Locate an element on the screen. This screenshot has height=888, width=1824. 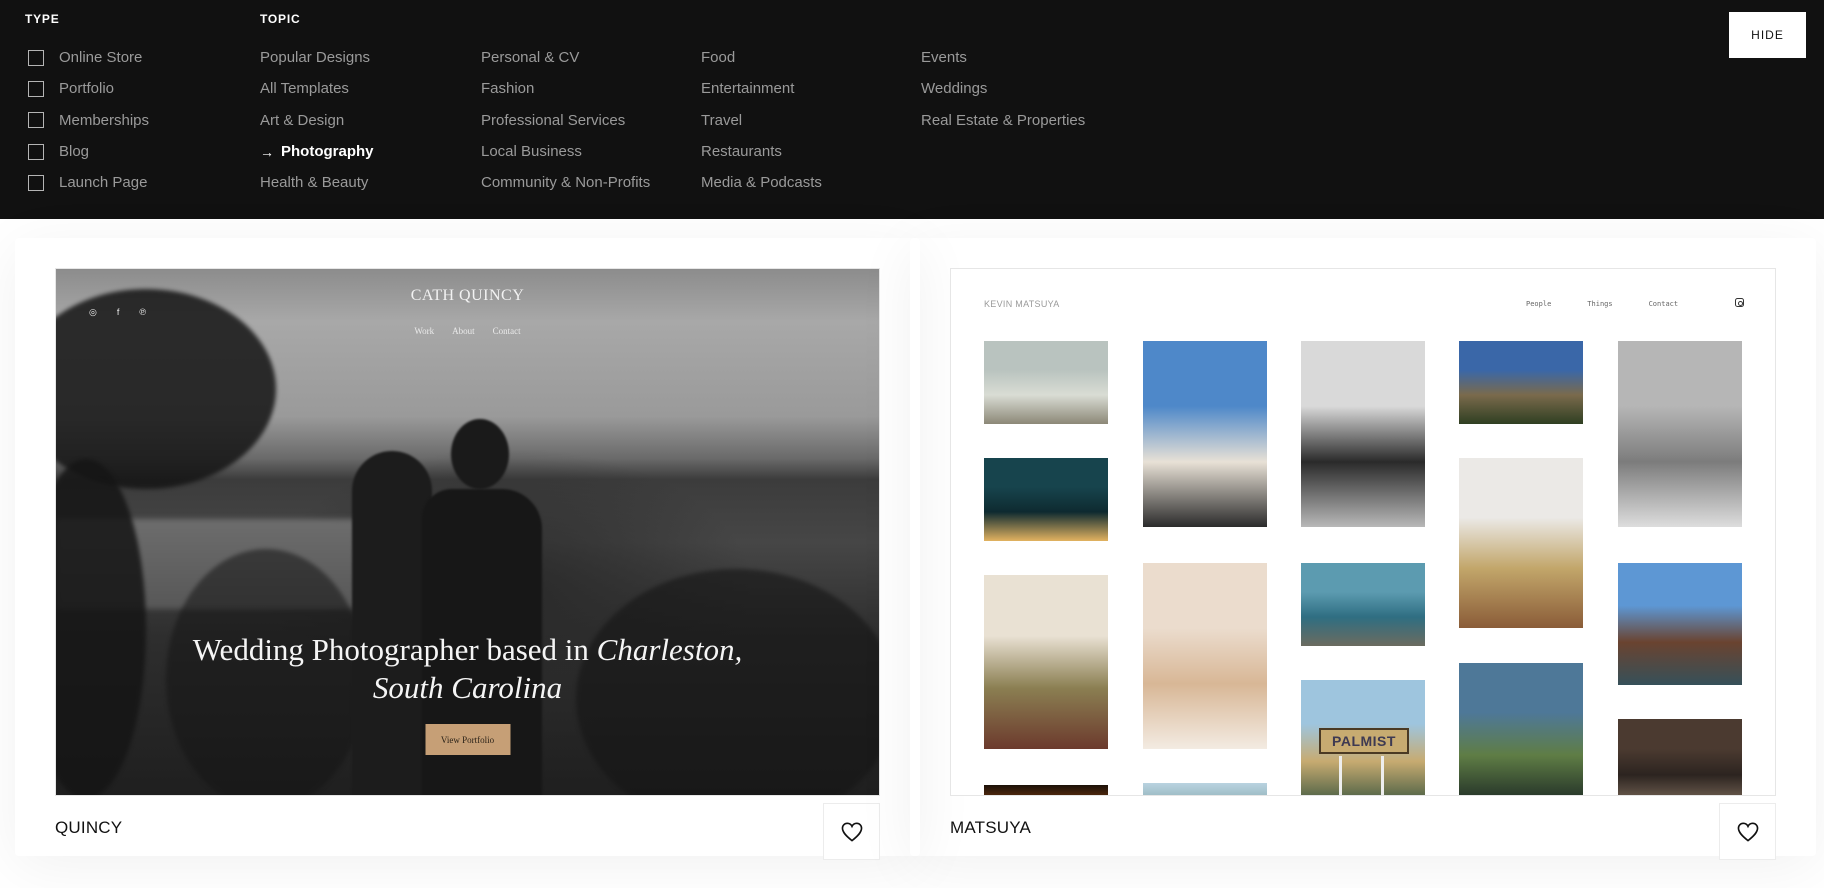
type-option-label: Portfolio is located at coordinates (87, 89).